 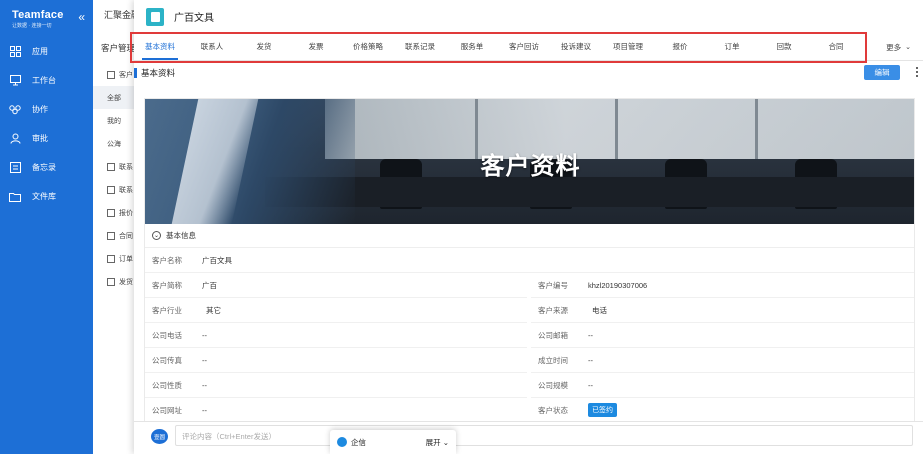 What do you see at coordinates (264, 46) in the screenshot?
I see `tab-shipping: 发货` at bounding box center [264, 46].